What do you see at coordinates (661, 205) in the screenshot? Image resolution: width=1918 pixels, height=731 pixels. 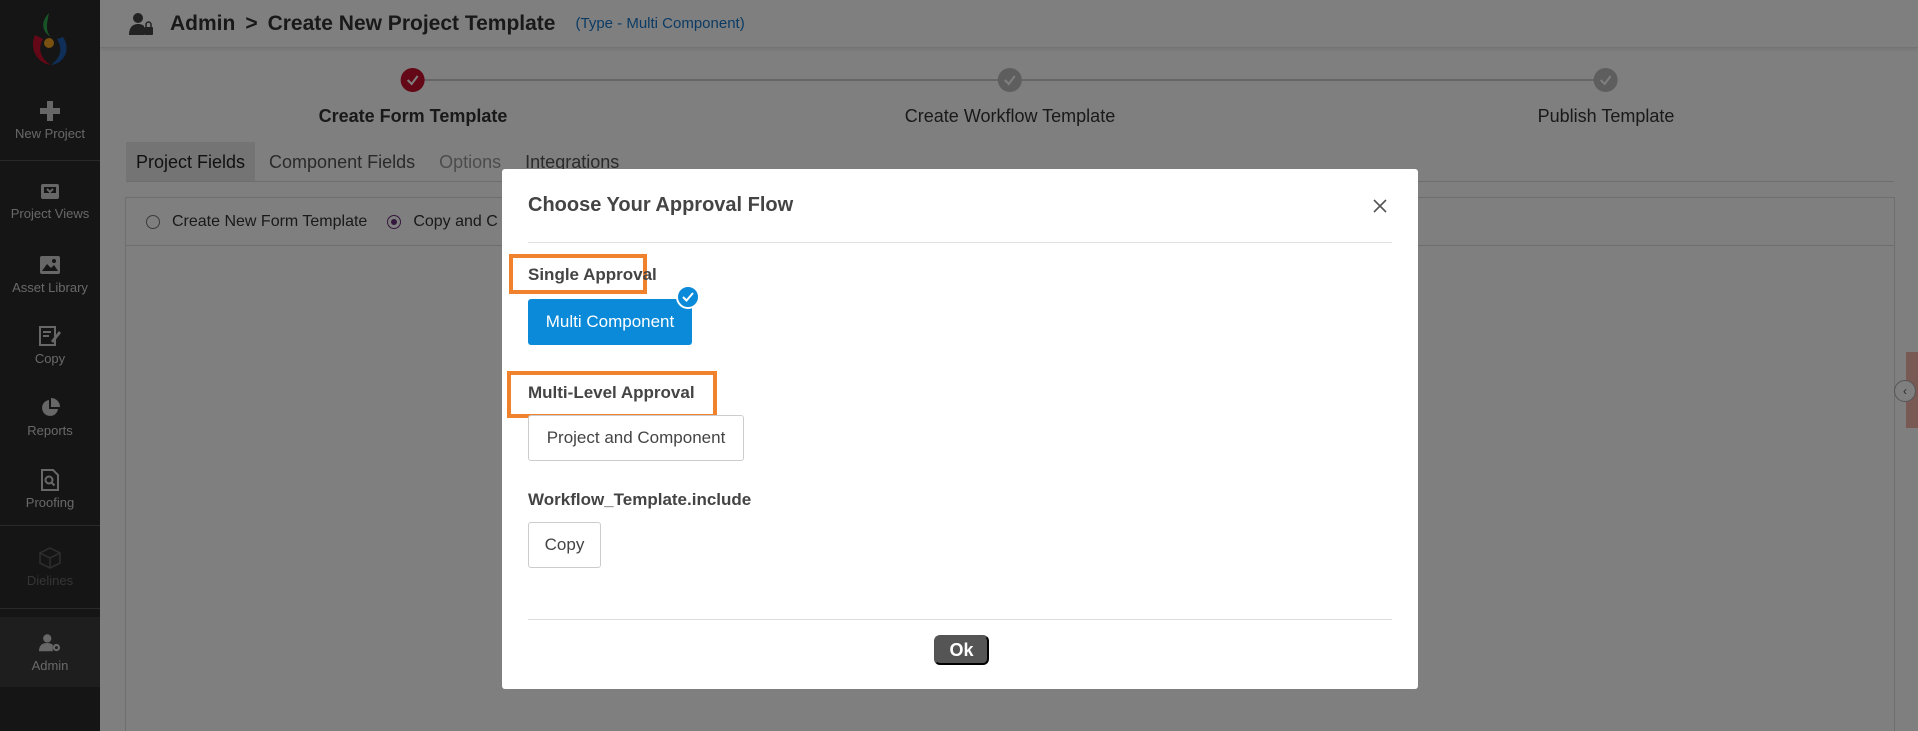 I see `dialog-title: Choose Your Approval Flow` at bounding box center [661, 205].